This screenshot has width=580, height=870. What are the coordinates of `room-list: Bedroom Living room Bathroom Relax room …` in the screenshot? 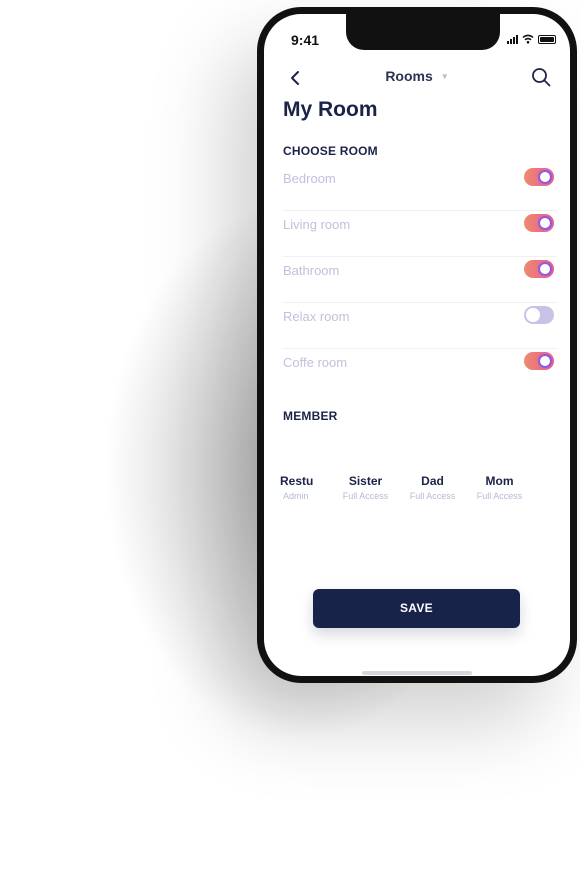 It's located at (420, 279).